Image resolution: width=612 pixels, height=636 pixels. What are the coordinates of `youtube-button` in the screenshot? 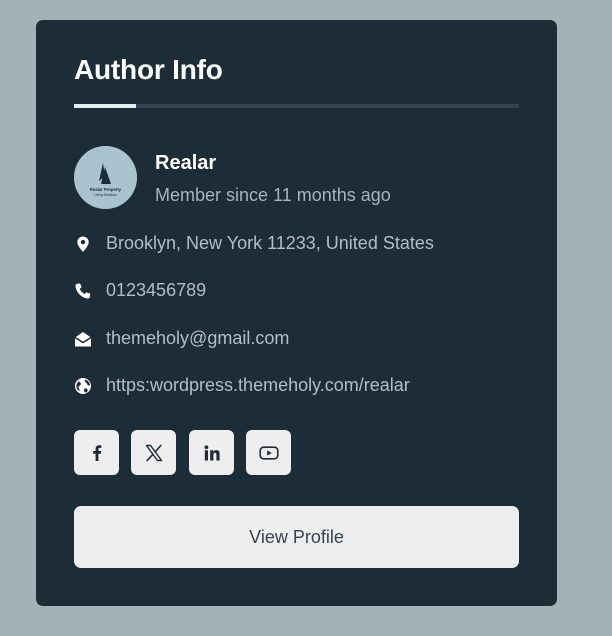 It's located at (268, 452).